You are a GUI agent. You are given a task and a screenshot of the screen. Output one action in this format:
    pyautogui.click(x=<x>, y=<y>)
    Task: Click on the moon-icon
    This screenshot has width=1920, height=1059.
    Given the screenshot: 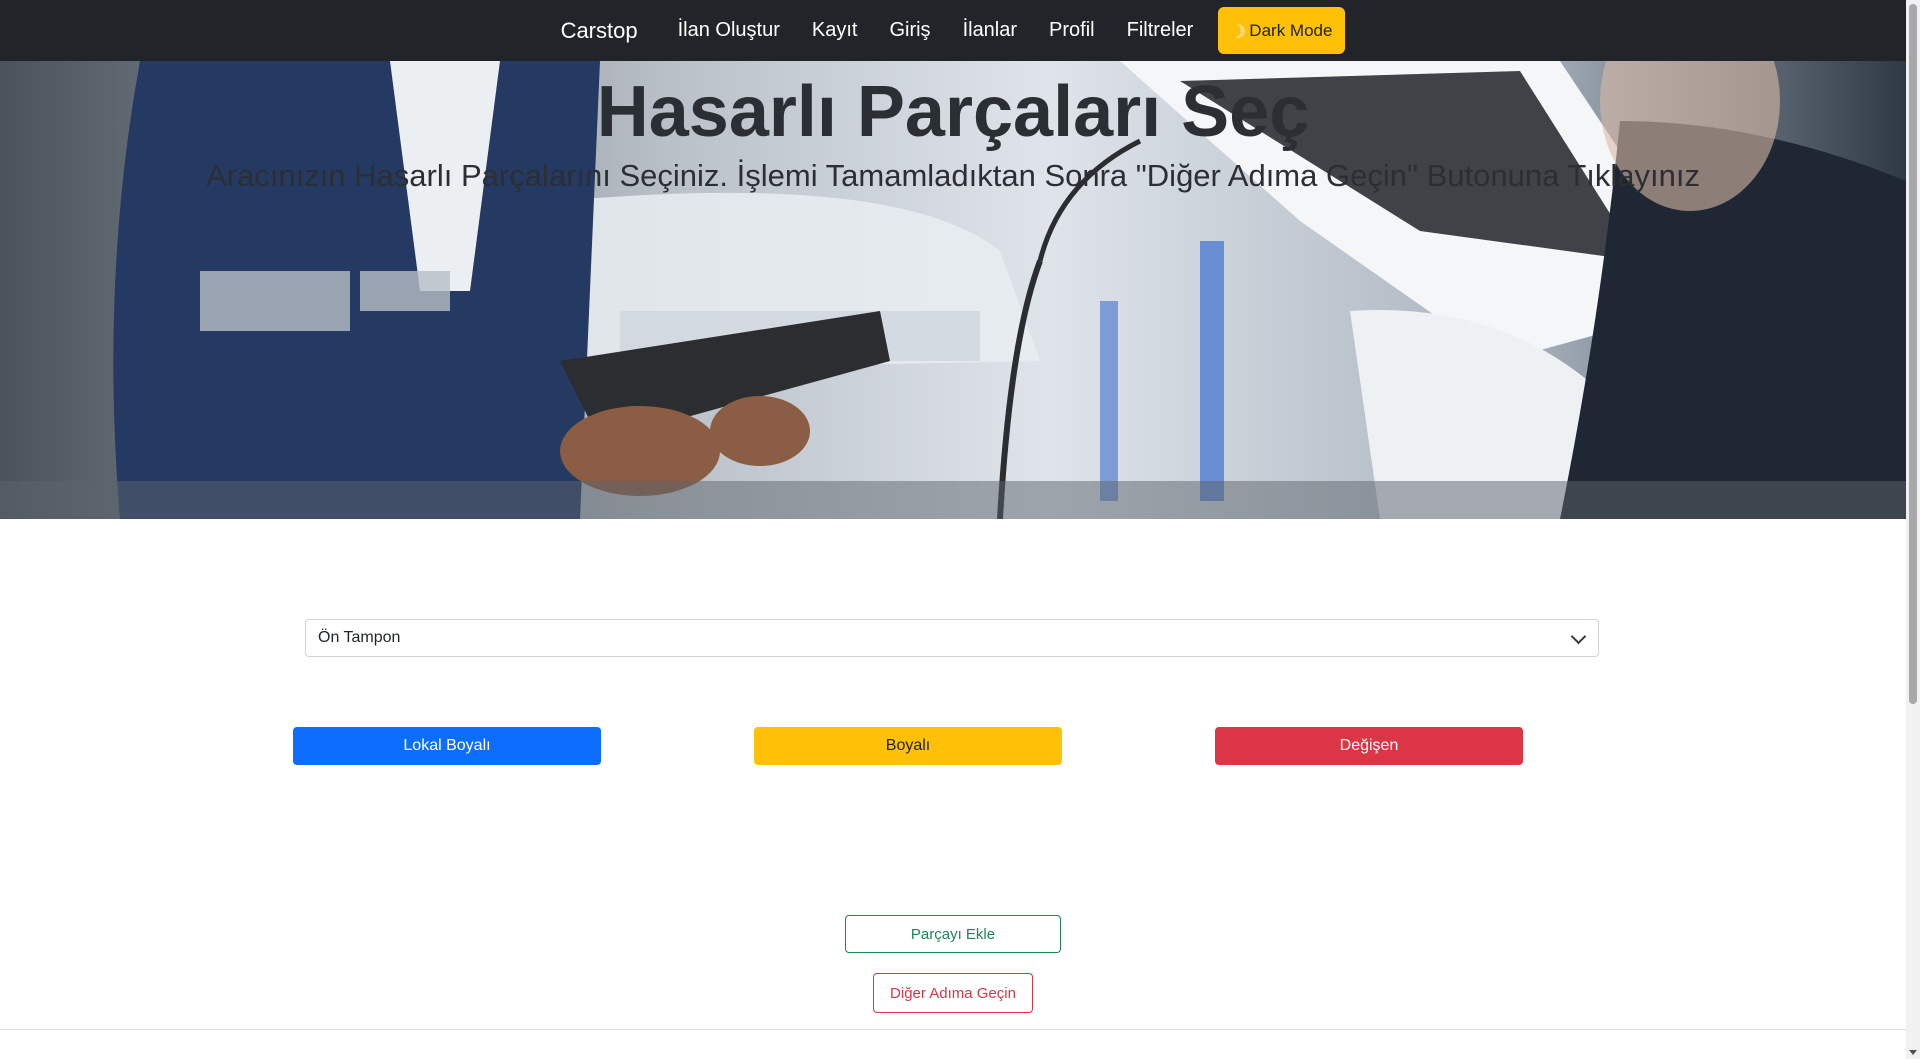 What is the action you would take?
    pyautogui.click(x=1238, y=31)
    